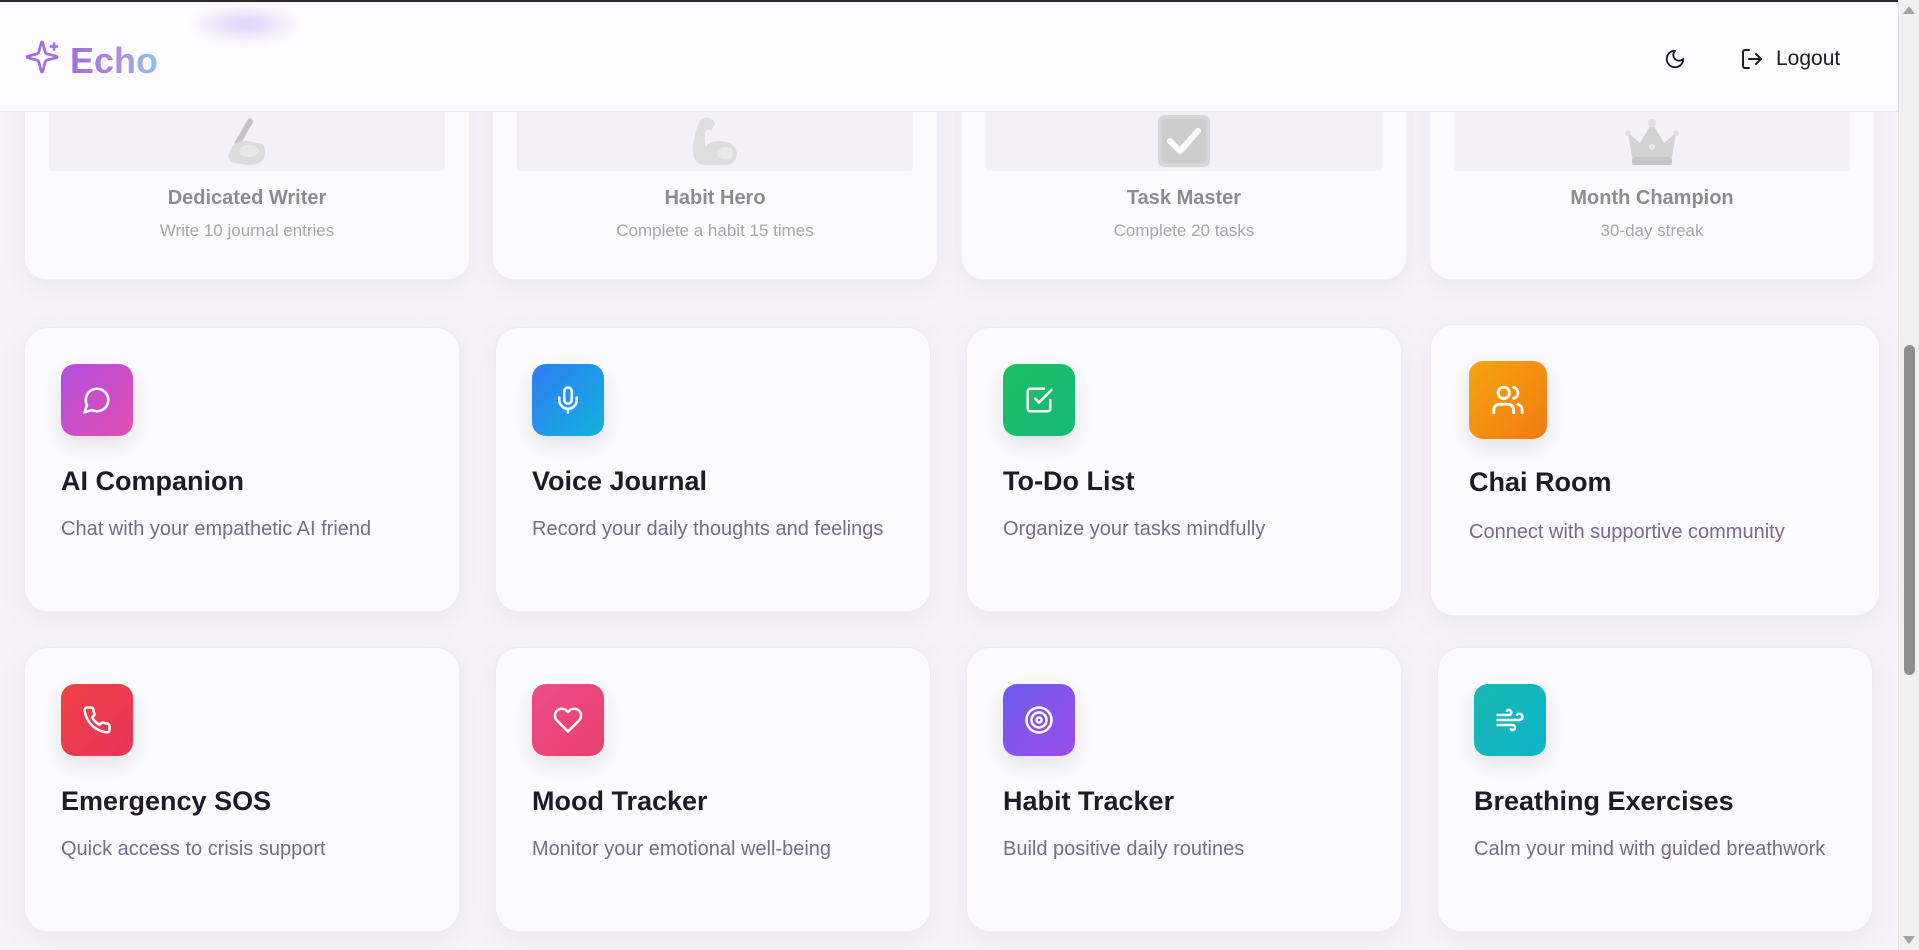  Describe the element at coordinates (1184, 469) in the screenshot. I see `feature-card-todo-list: To-Do List Organize your tasks mindfully` at that location.